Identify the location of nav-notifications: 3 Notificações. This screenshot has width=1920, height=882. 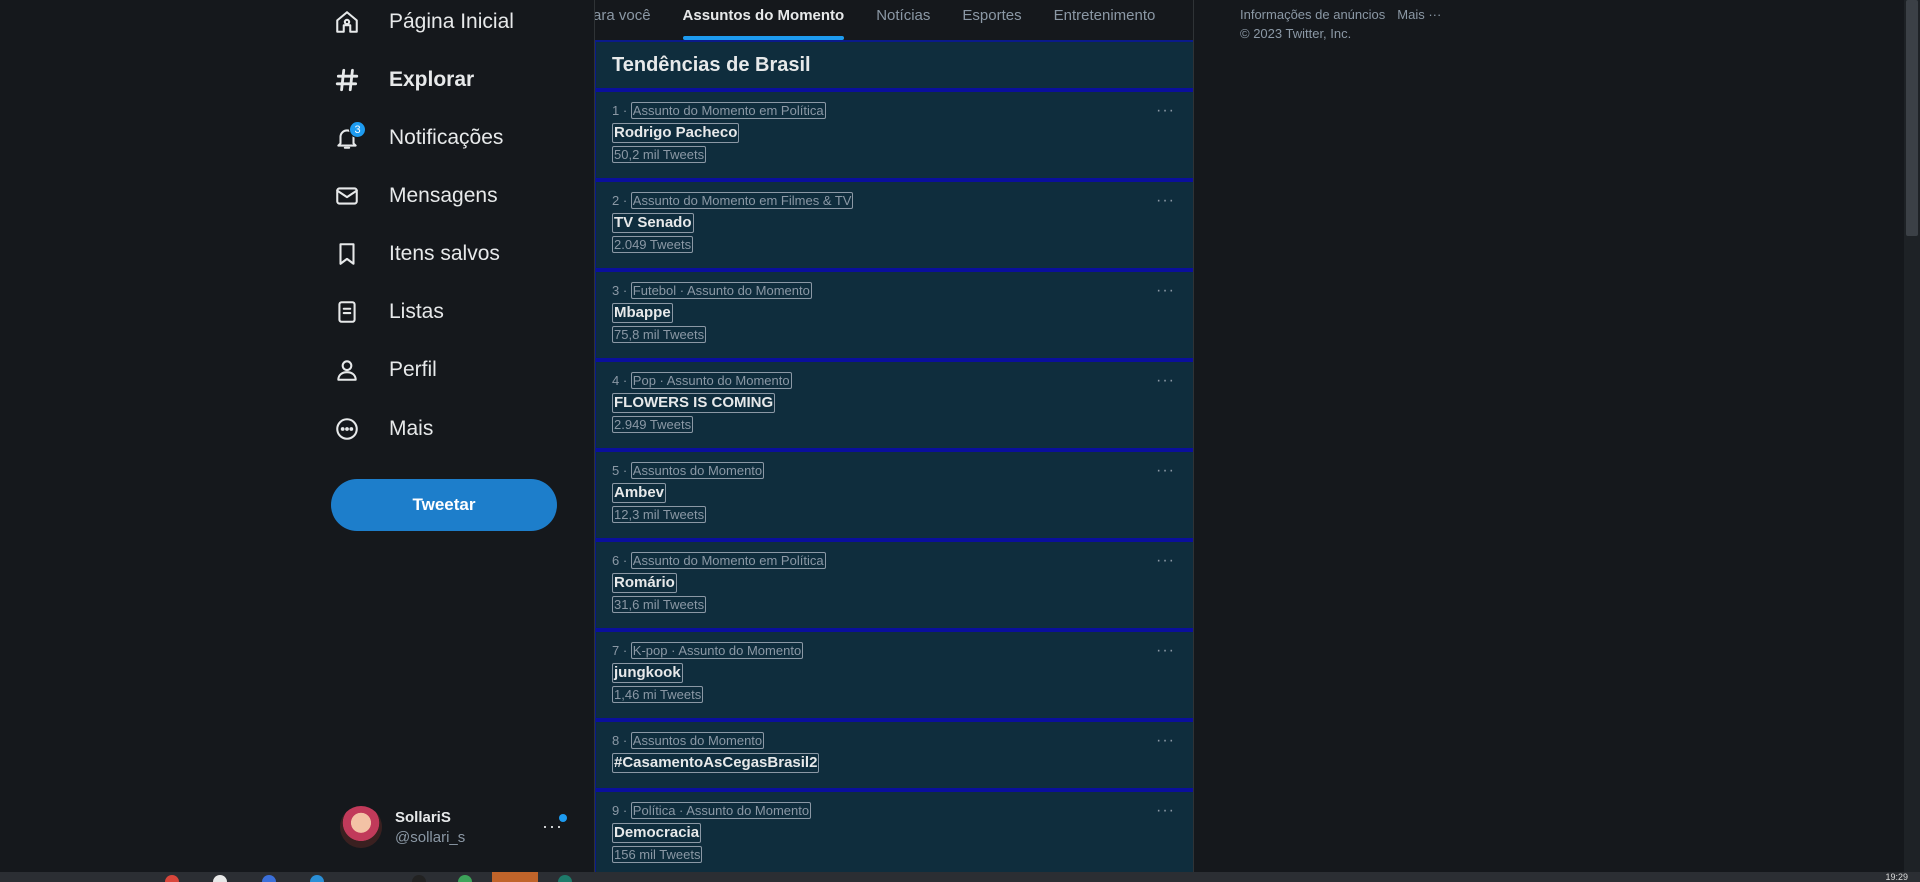
(416, 138).